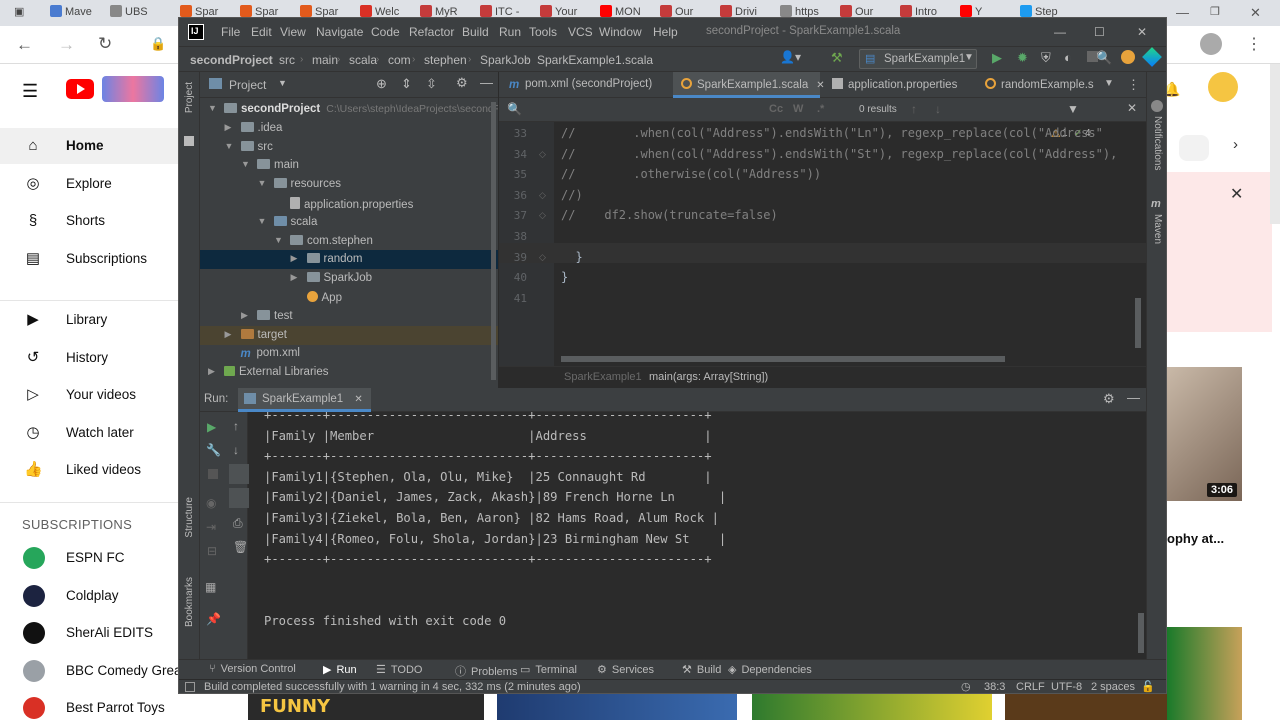 Image resolution: width=1280 pixels, height=726 pixels. What do you see at coordinates (462, 83) in the screenshot?
I see `gear-icon: ⚙` at bounding box center [462, 83].